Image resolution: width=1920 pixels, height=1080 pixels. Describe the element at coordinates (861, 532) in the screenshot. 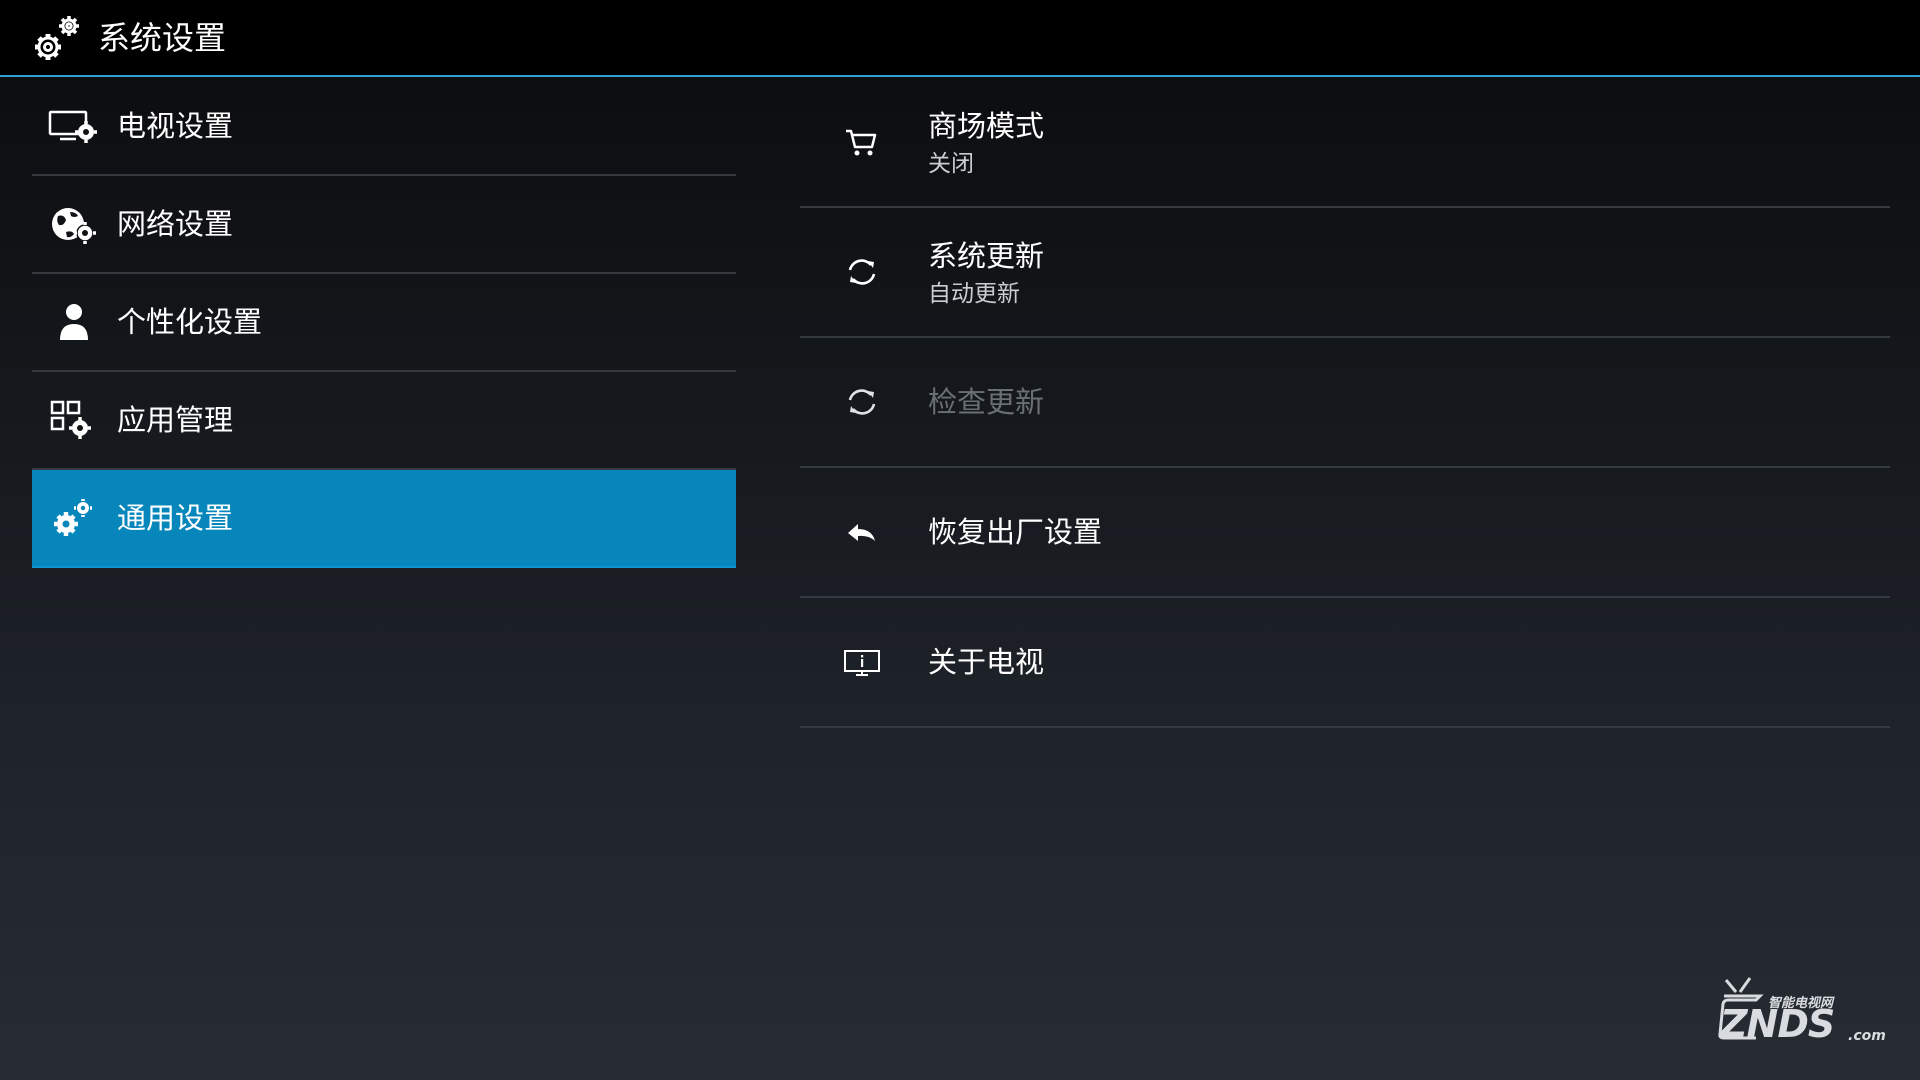

I see `reply-arrow-icon` at that location.